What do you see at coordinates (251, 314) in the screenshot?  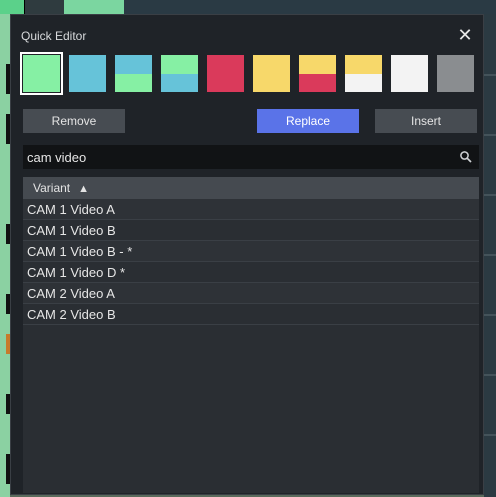 I see `list-item: CAM 2 Video B` at bounding box center [251, 314].